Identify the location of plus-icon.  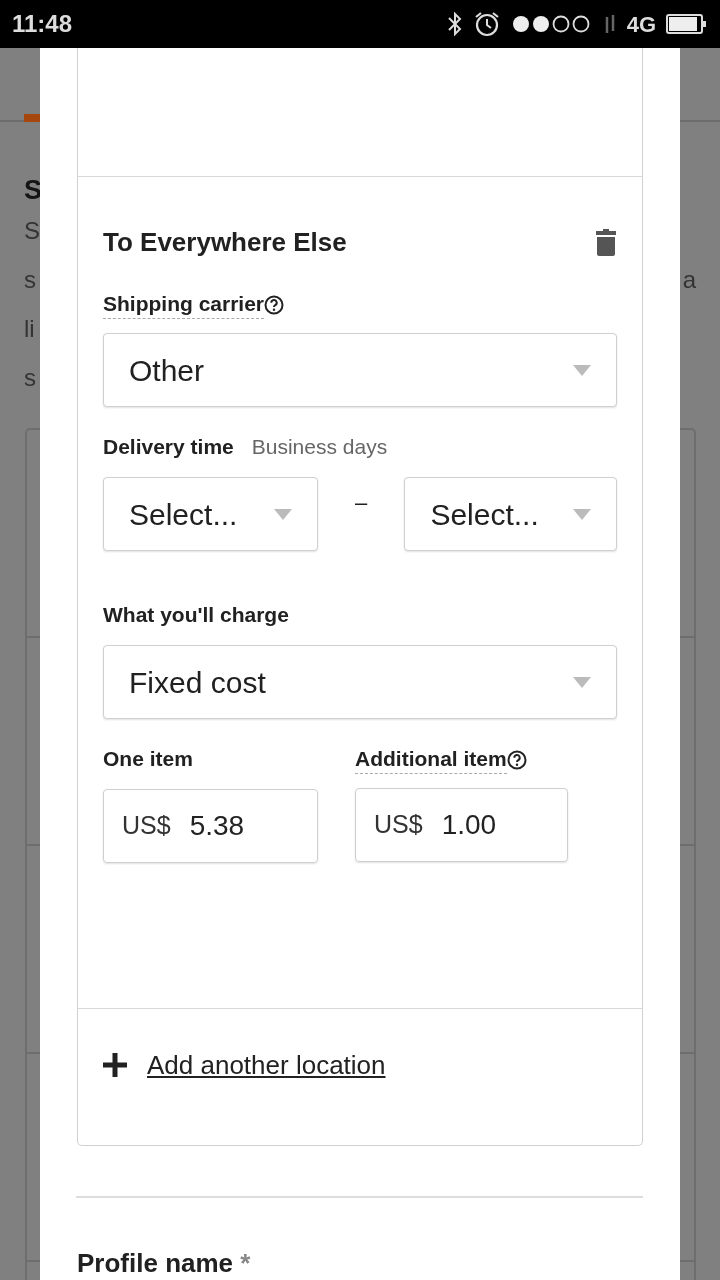
(115, 1065).